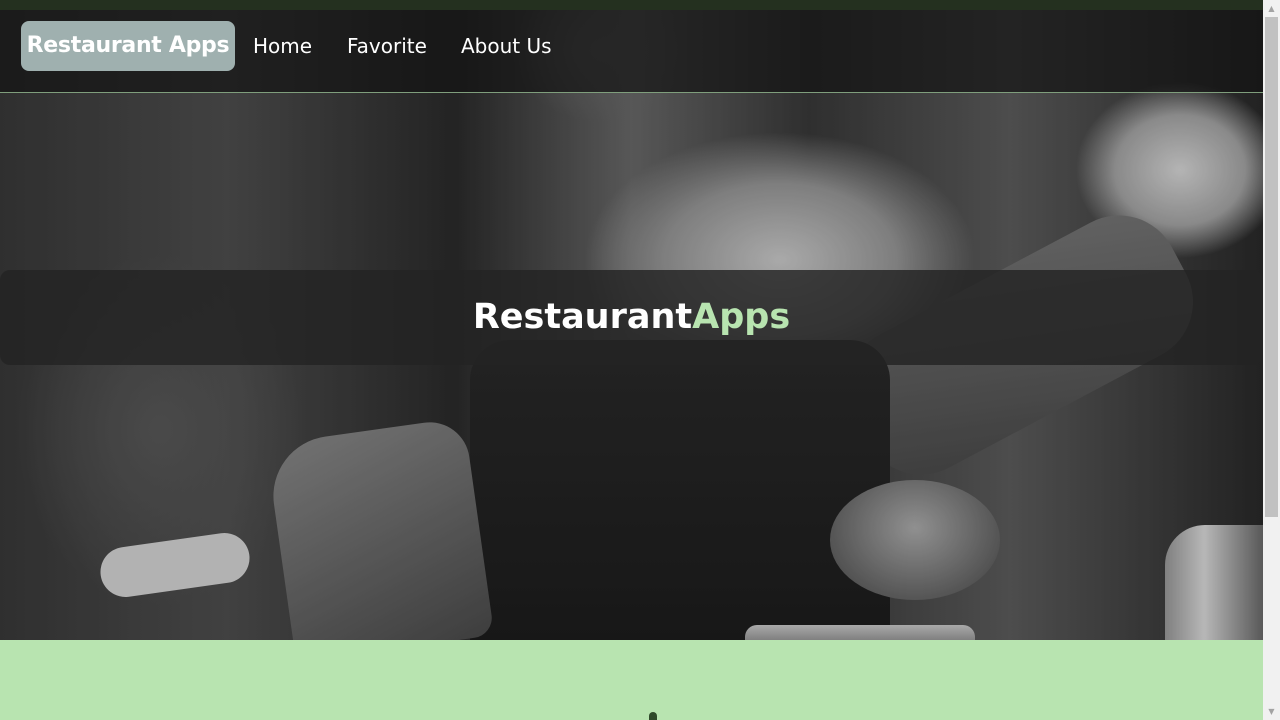  What do you see at coordinates (128, 46) in the screenshot?
I see `brand-logo-link: Restaurant Apps` at bounding box center [128, 46].